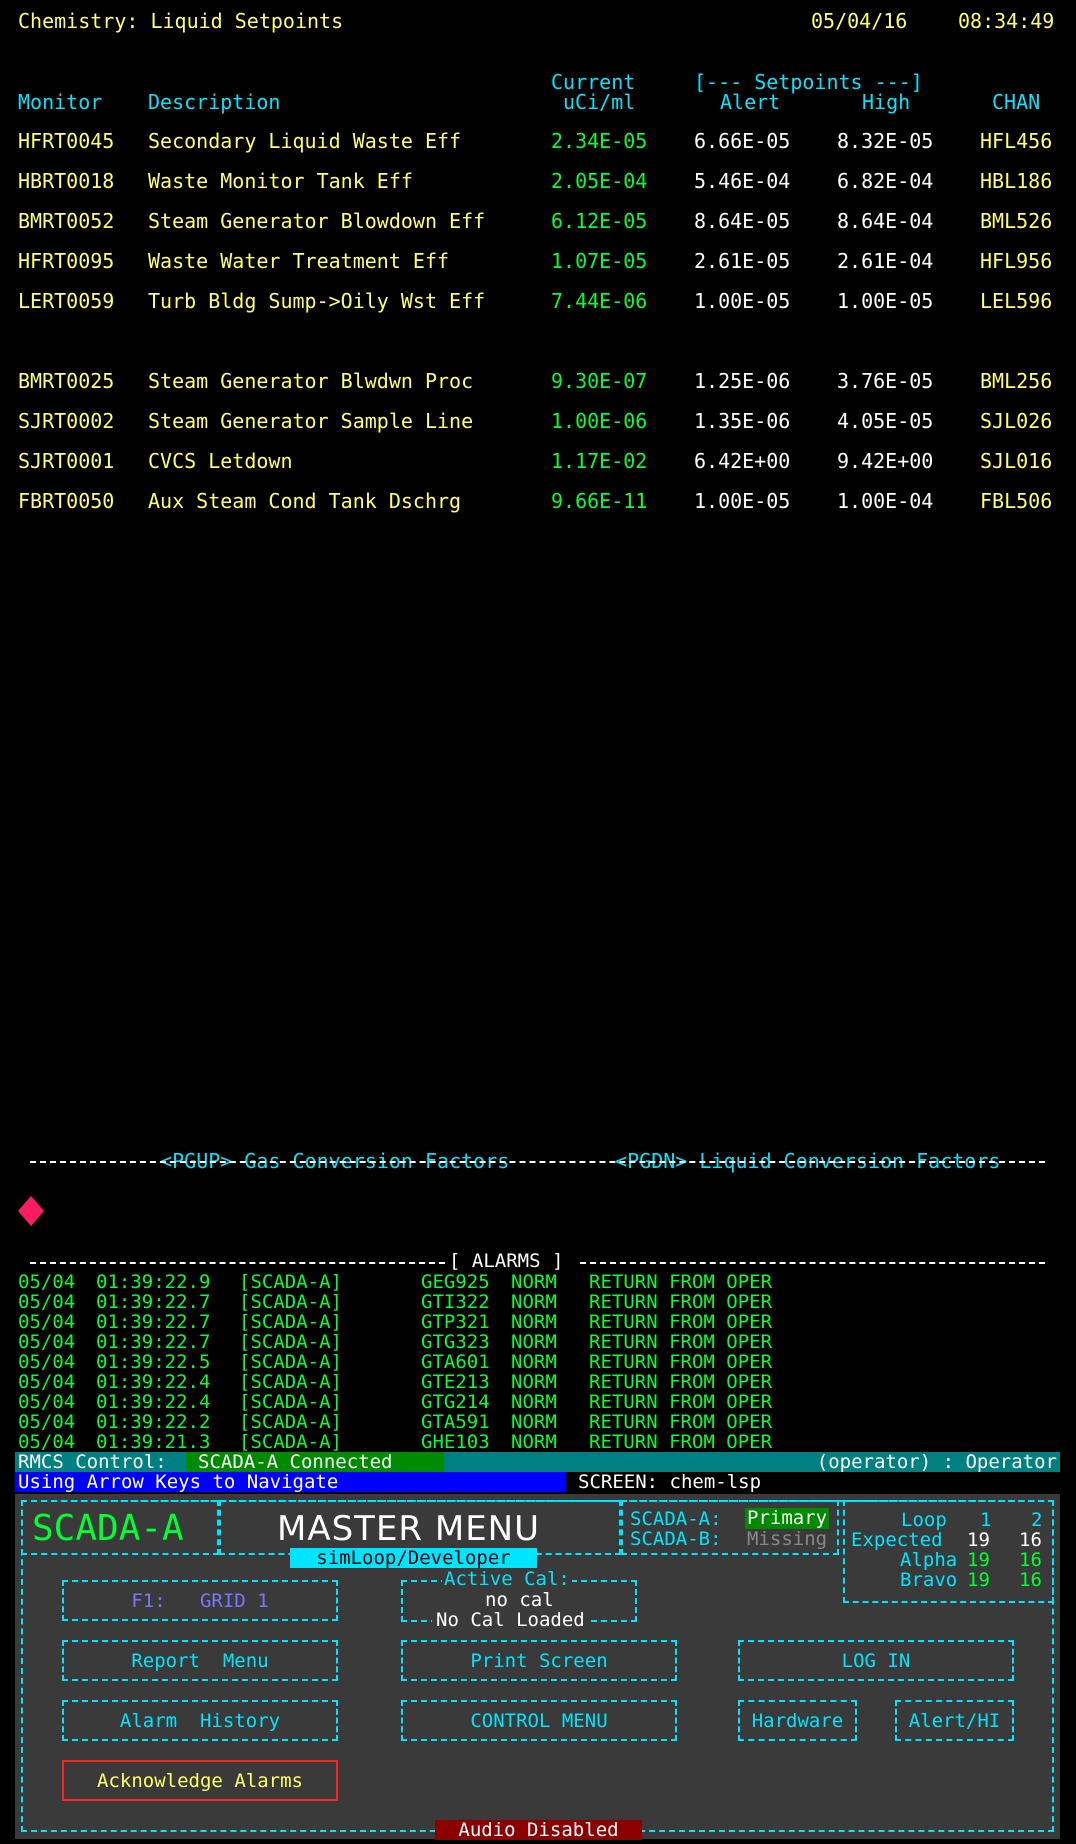  What do you see at coordinates (200, 1780) in the screenshot?
I see `acknowledge-alarms-button: Acknowledge Alarms` at bounding box center [200, 1780].